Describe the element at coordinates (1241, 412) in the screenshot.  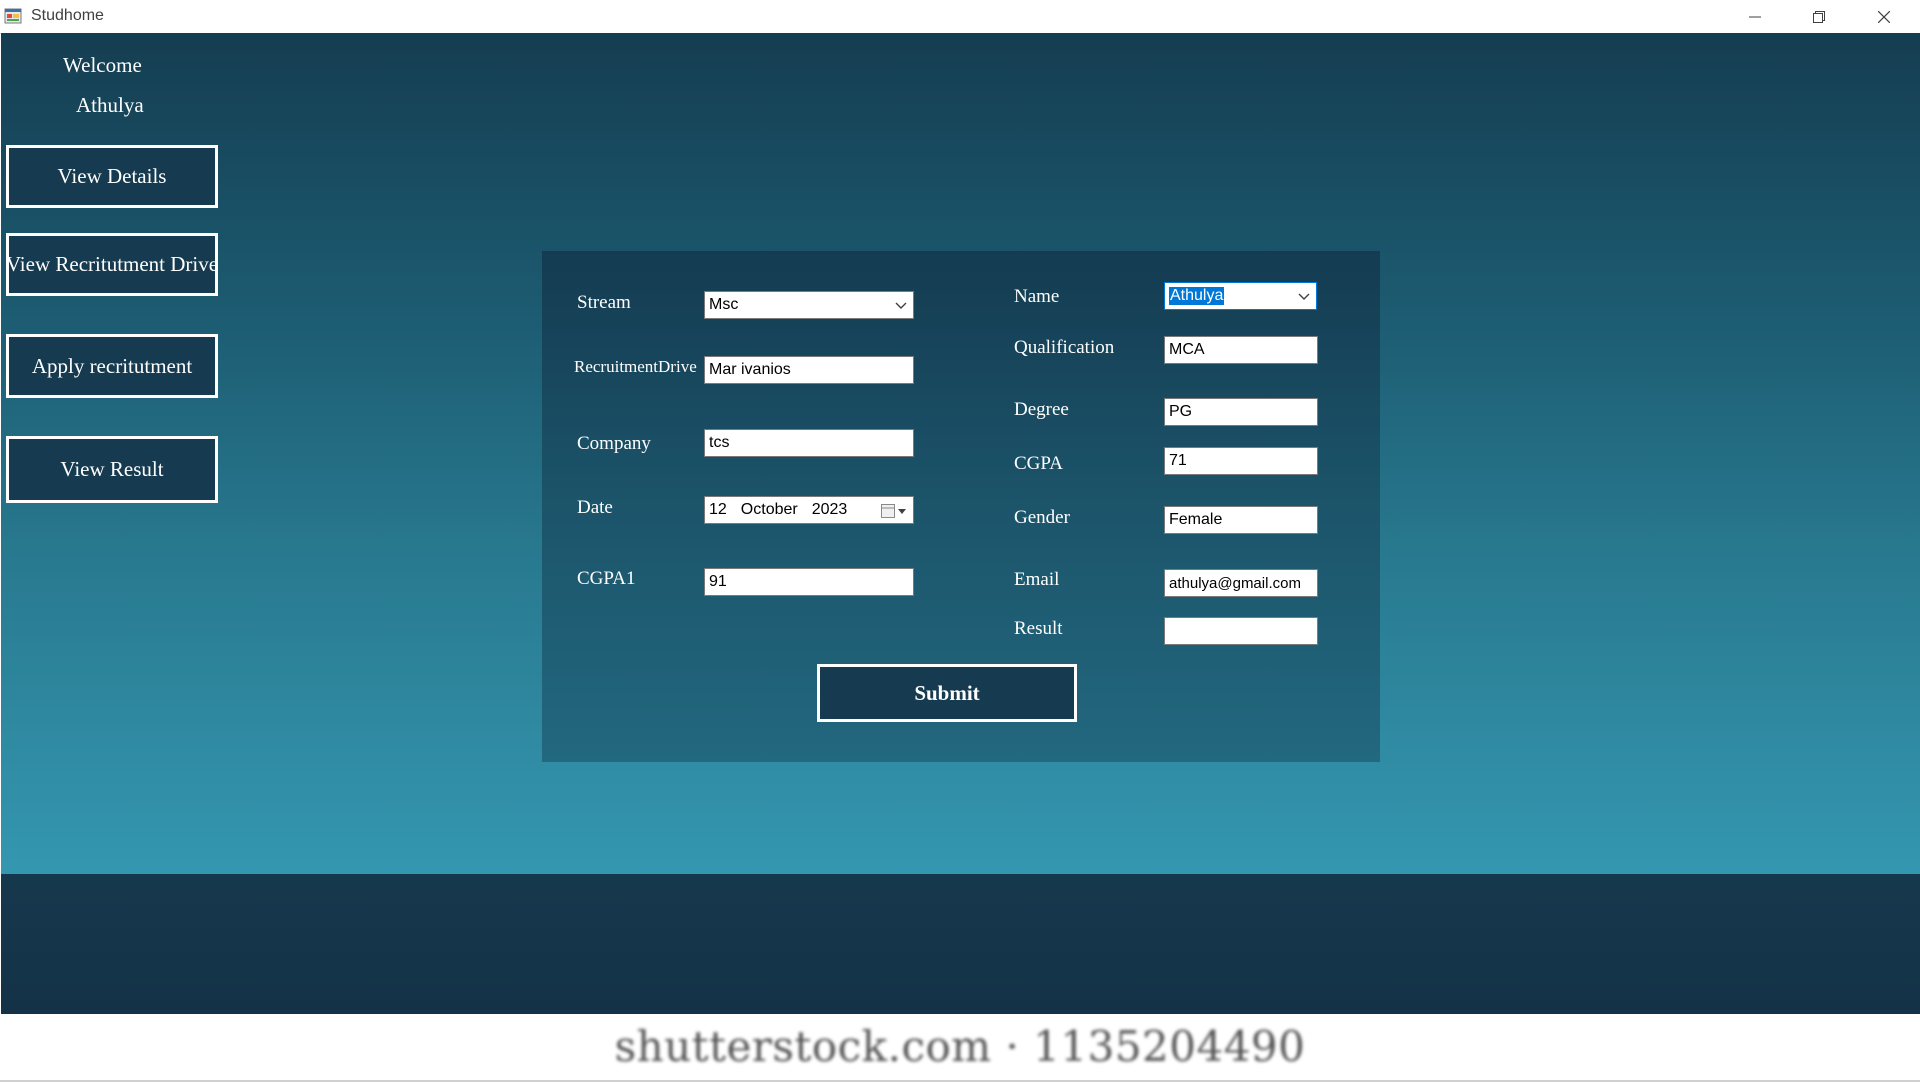
I see `degree-input: PG` at that location.